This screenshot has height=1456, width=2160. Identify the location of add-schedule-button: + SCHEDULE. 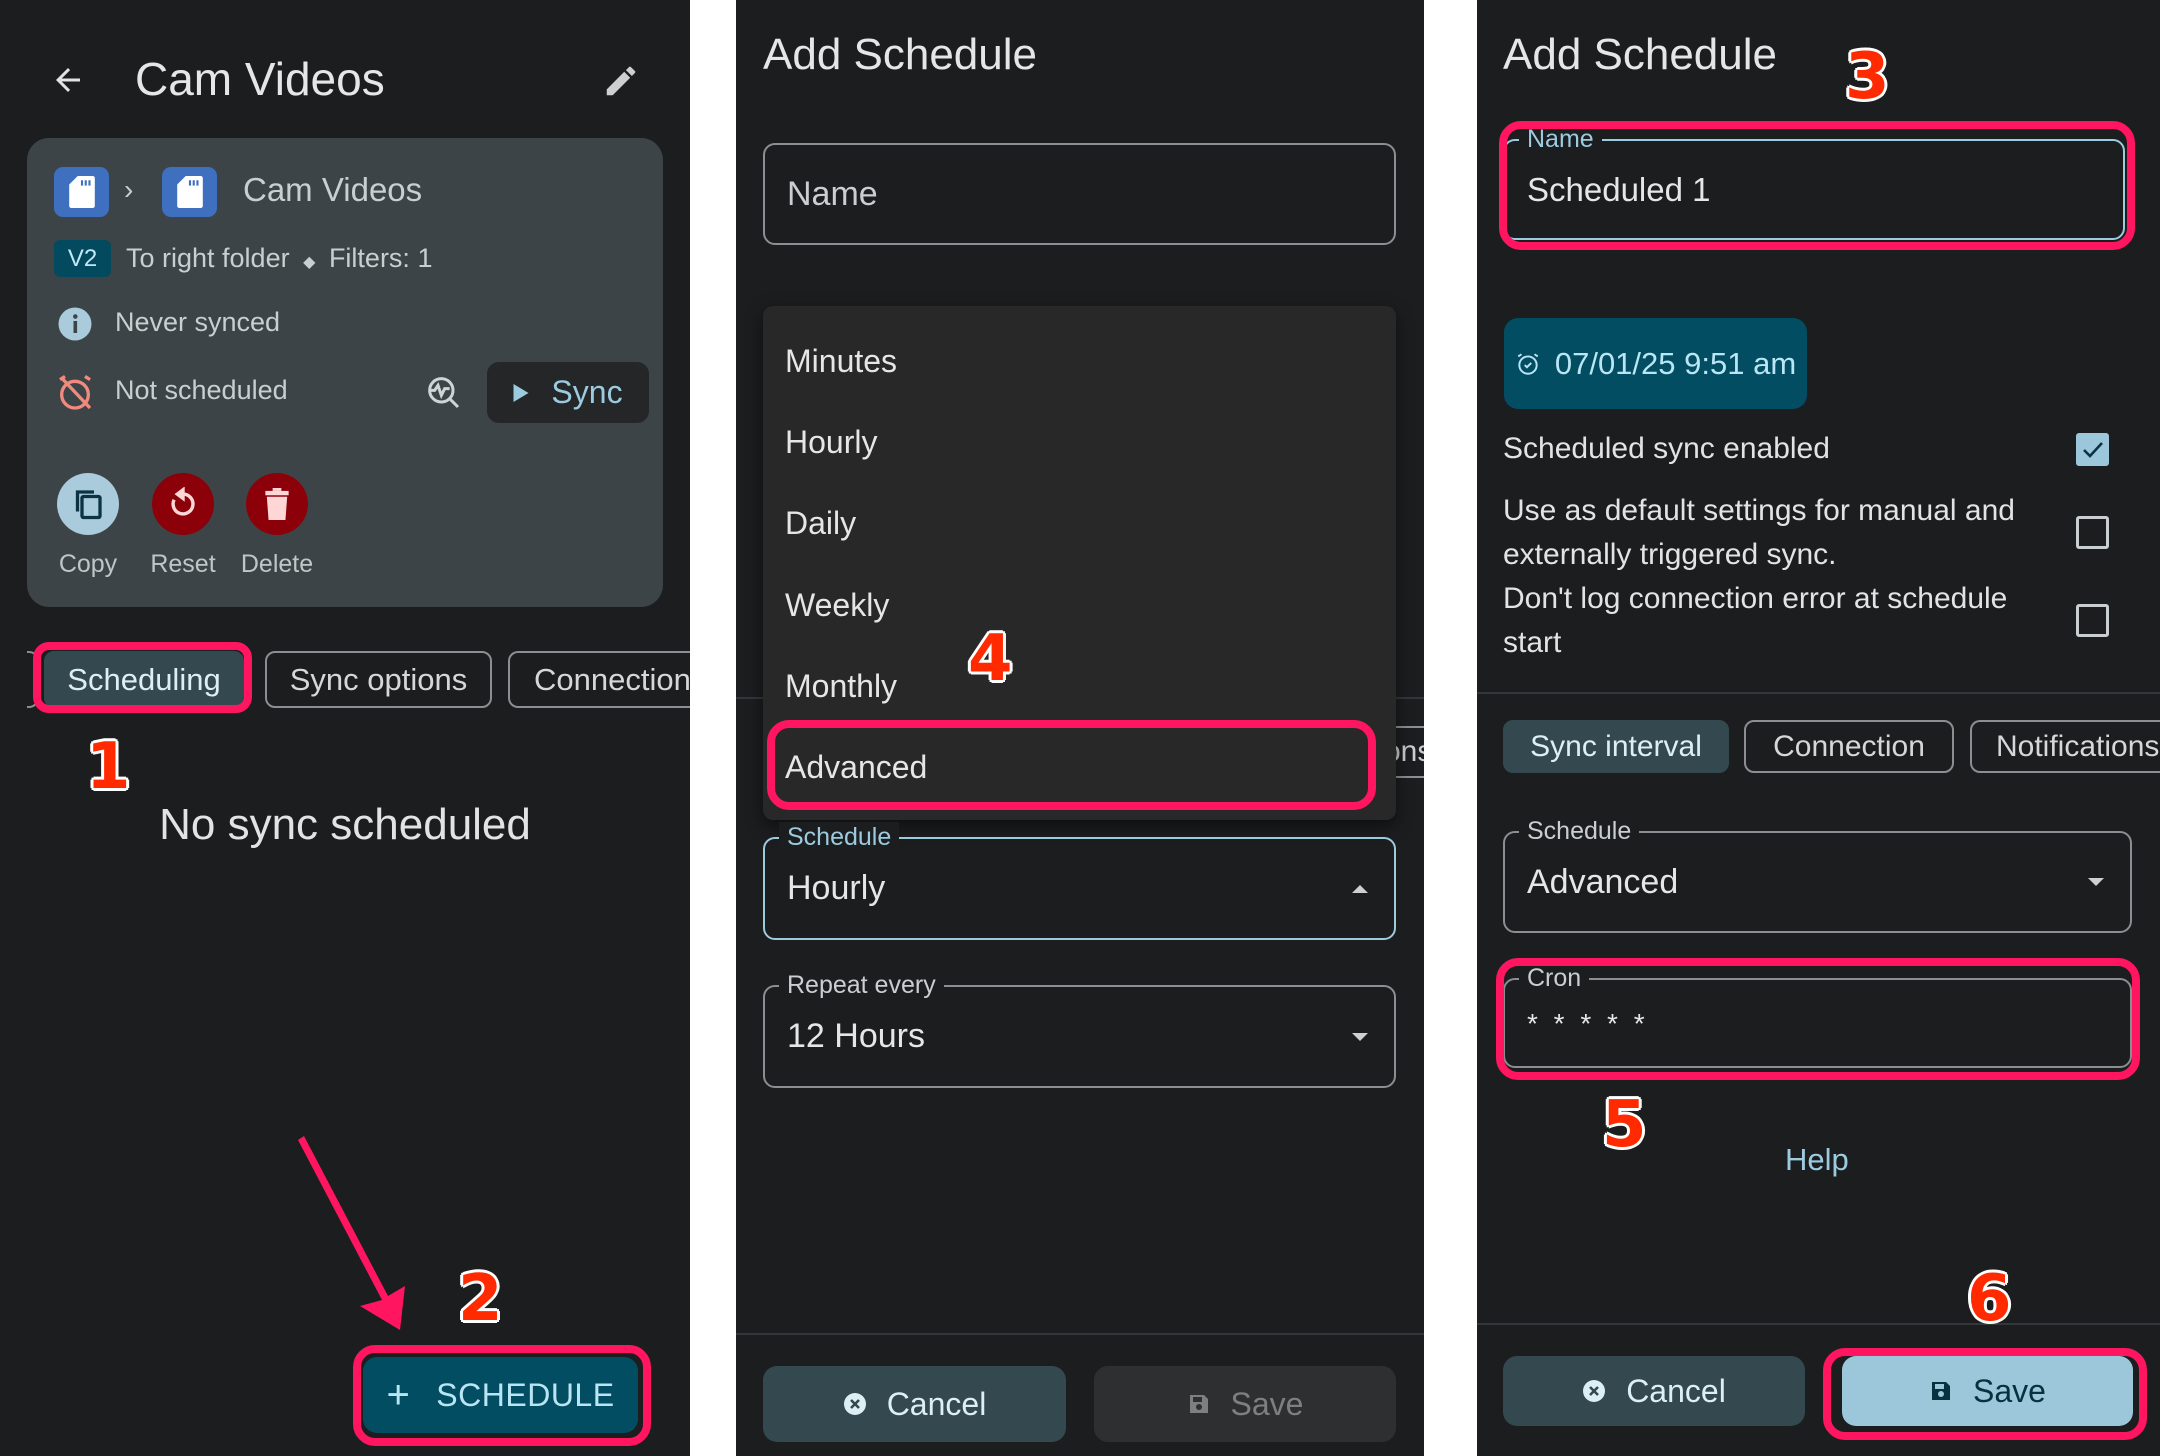
(500, 1395).